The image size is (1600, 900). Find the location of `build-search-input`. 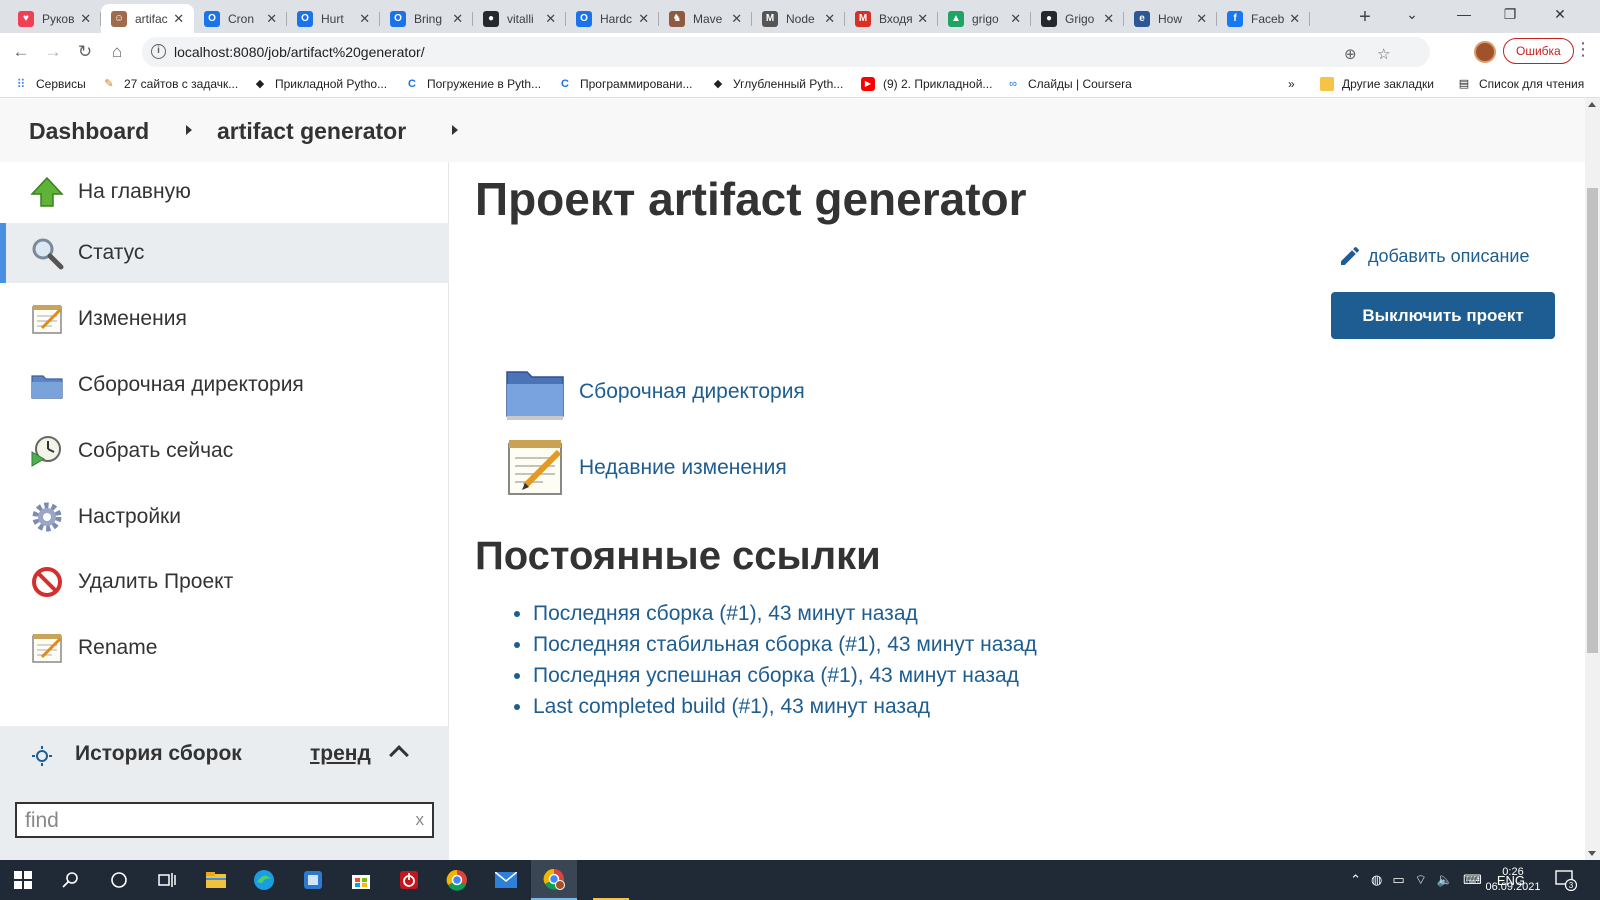

build-search-input is located at coordinates (210, 821).